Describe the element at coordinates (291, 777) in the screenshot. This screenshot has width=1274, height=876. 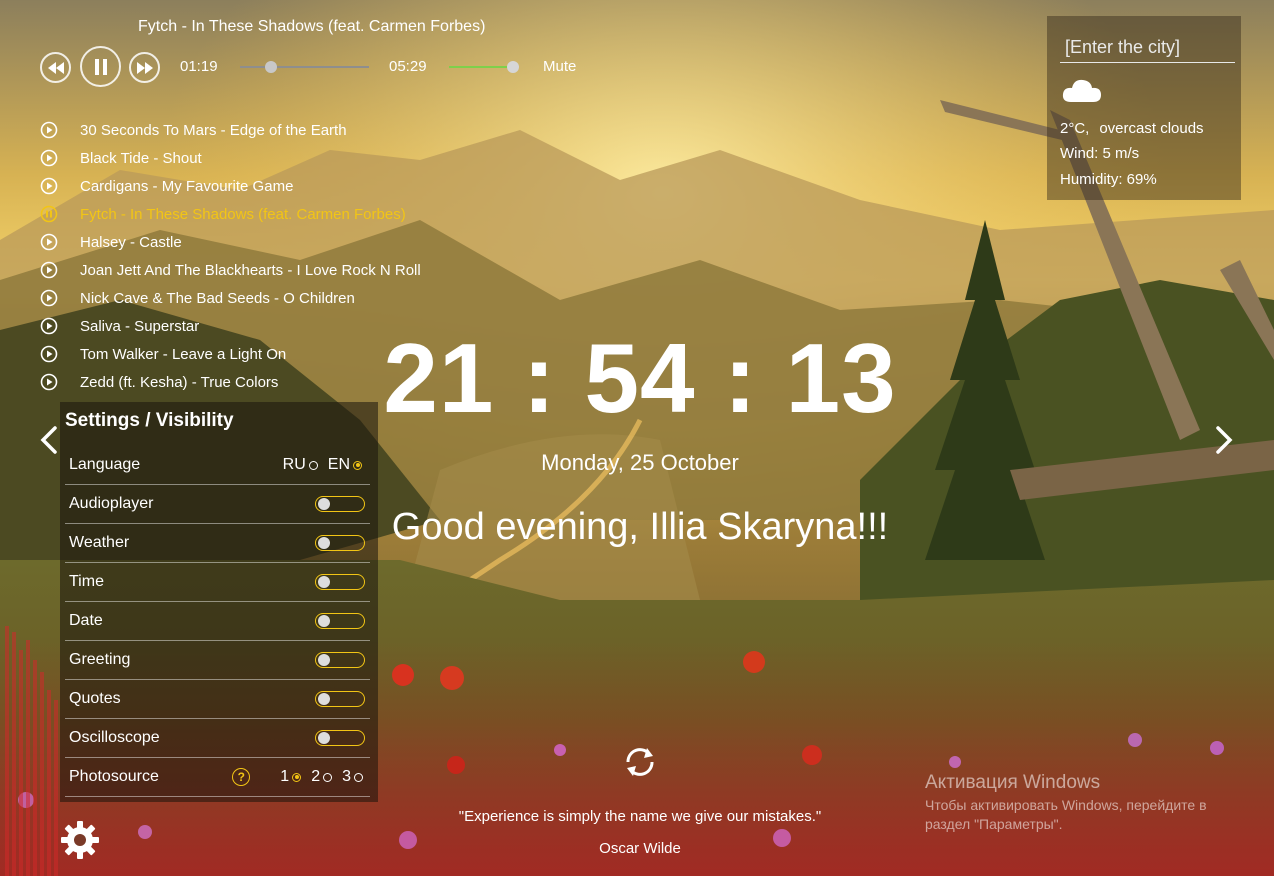
I see `photosource-option: 1` at that location.